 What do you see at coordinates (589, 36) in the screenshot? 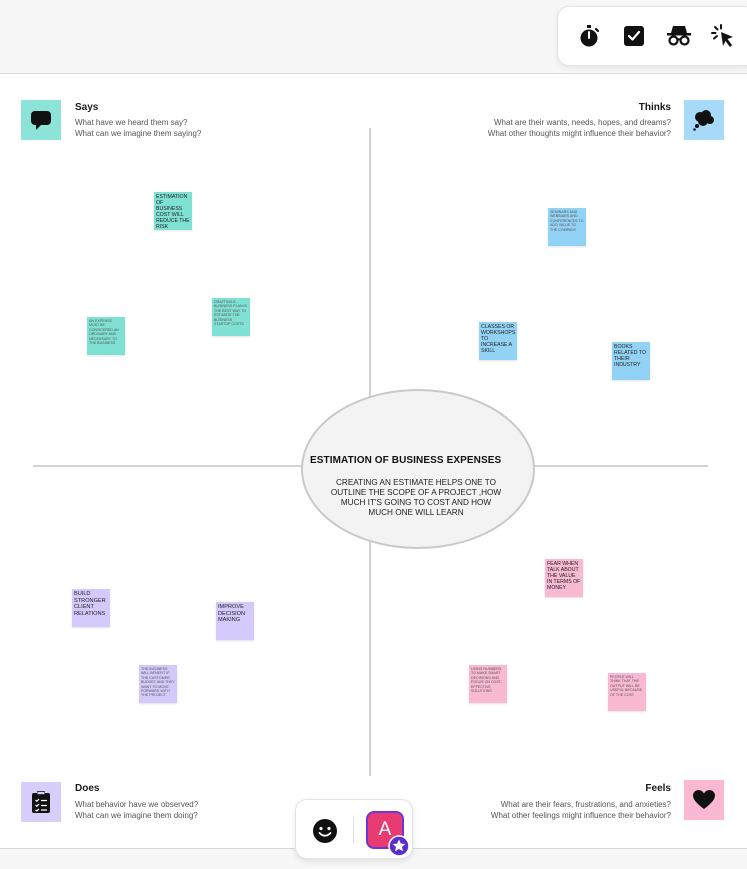
I see `timer-icon` at bounding box center [589, 36].